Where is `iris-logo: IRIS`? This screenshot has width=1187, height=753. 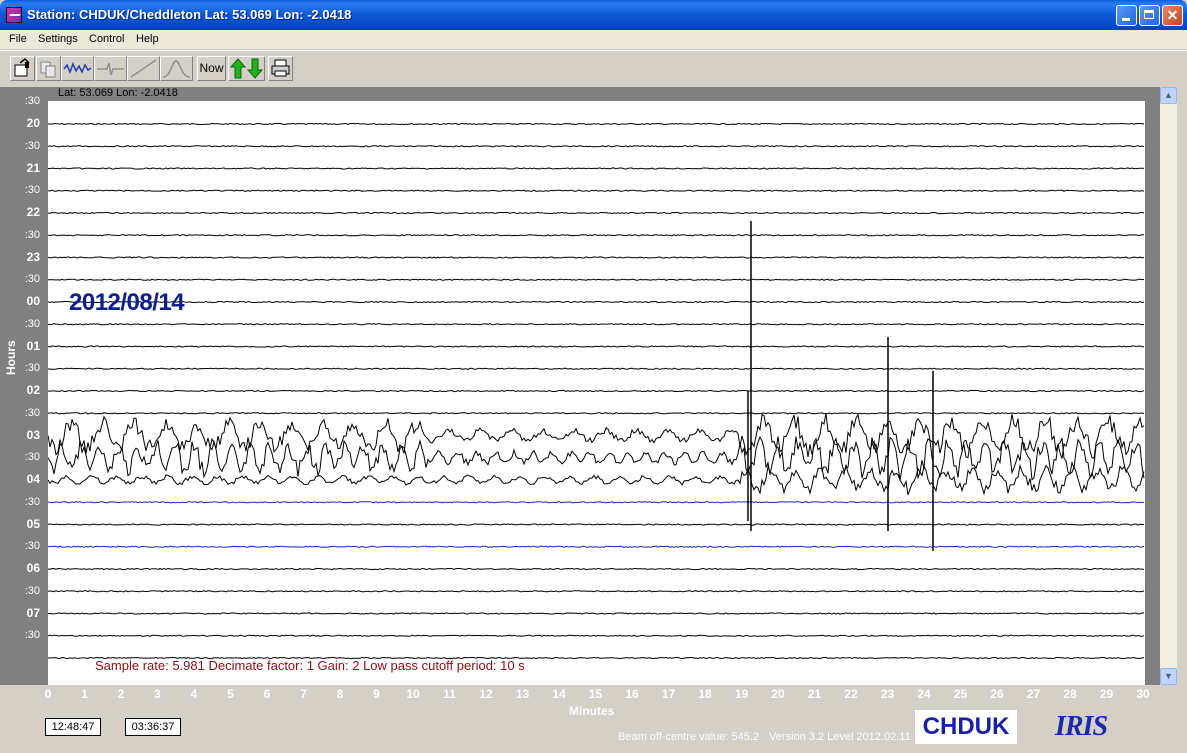 iris-logo: IRIS is located at coordinates (1081, 726).